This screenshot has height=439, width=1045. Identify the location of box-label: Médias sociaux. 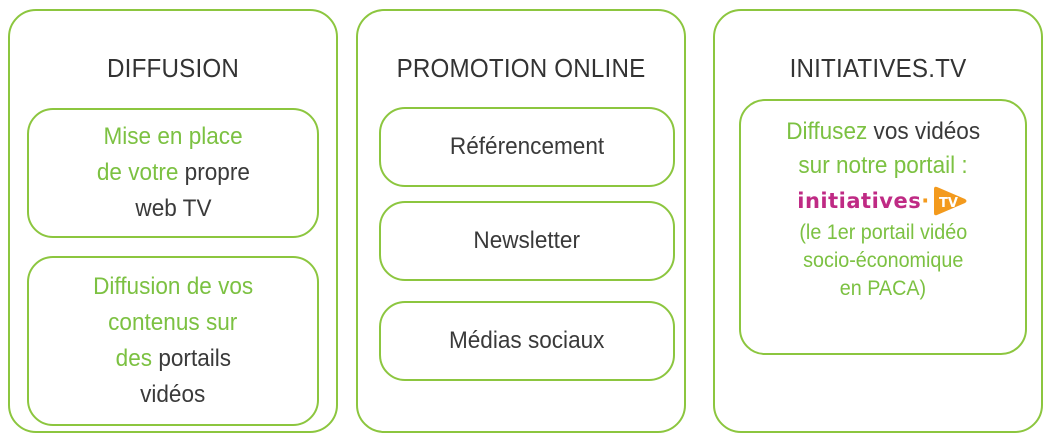
(527, 340).